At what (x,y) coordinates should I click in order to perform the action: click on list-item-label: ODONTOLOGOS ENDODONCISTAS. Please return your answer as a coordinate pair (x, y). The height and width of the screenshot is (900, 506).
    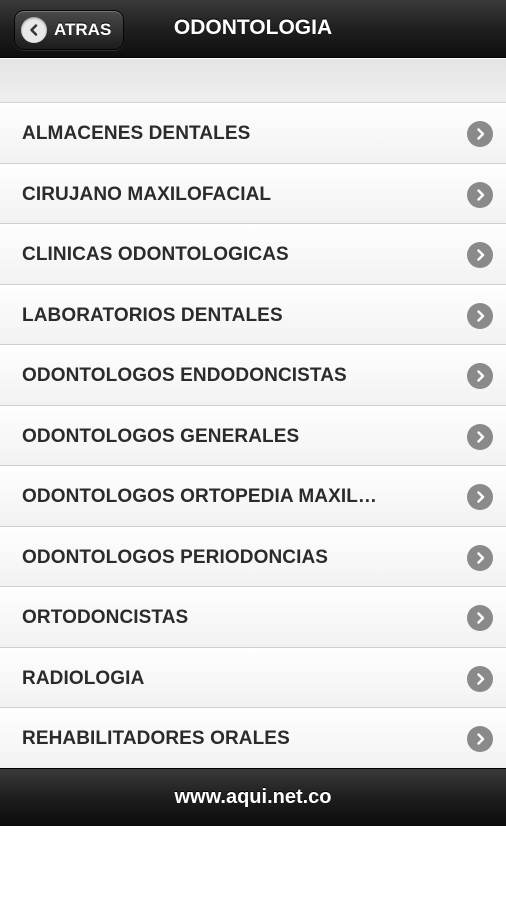
    Looking at the image, I should click on (184, 375).